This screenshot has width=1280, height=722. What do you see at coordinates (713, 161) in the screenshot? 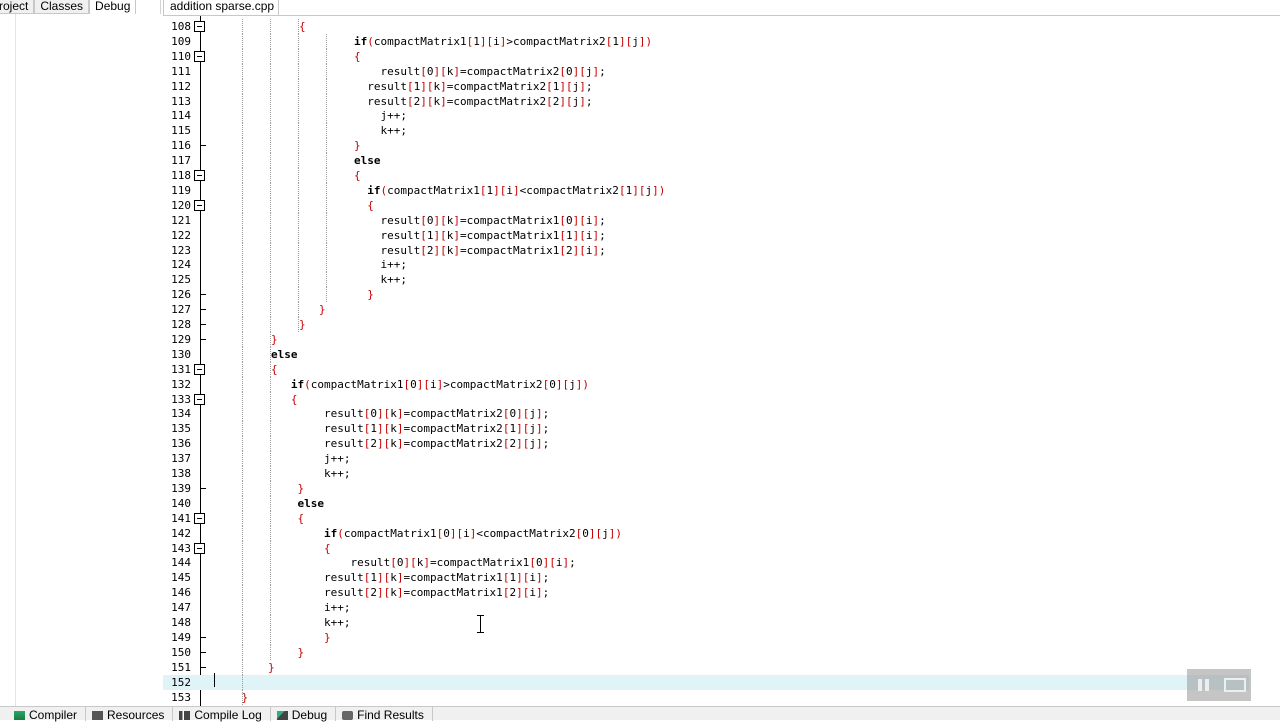
I see `code-line-117: 117 else` at bounding box center [713, 161].